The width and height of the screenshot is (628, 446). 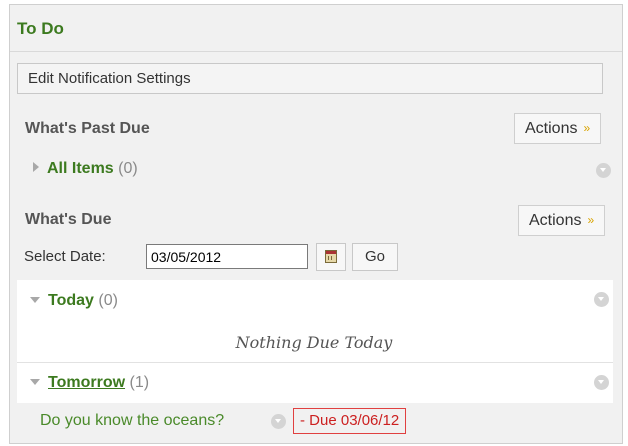 I want to click on tomorrow-count: (1), so click(x=139, y=382).